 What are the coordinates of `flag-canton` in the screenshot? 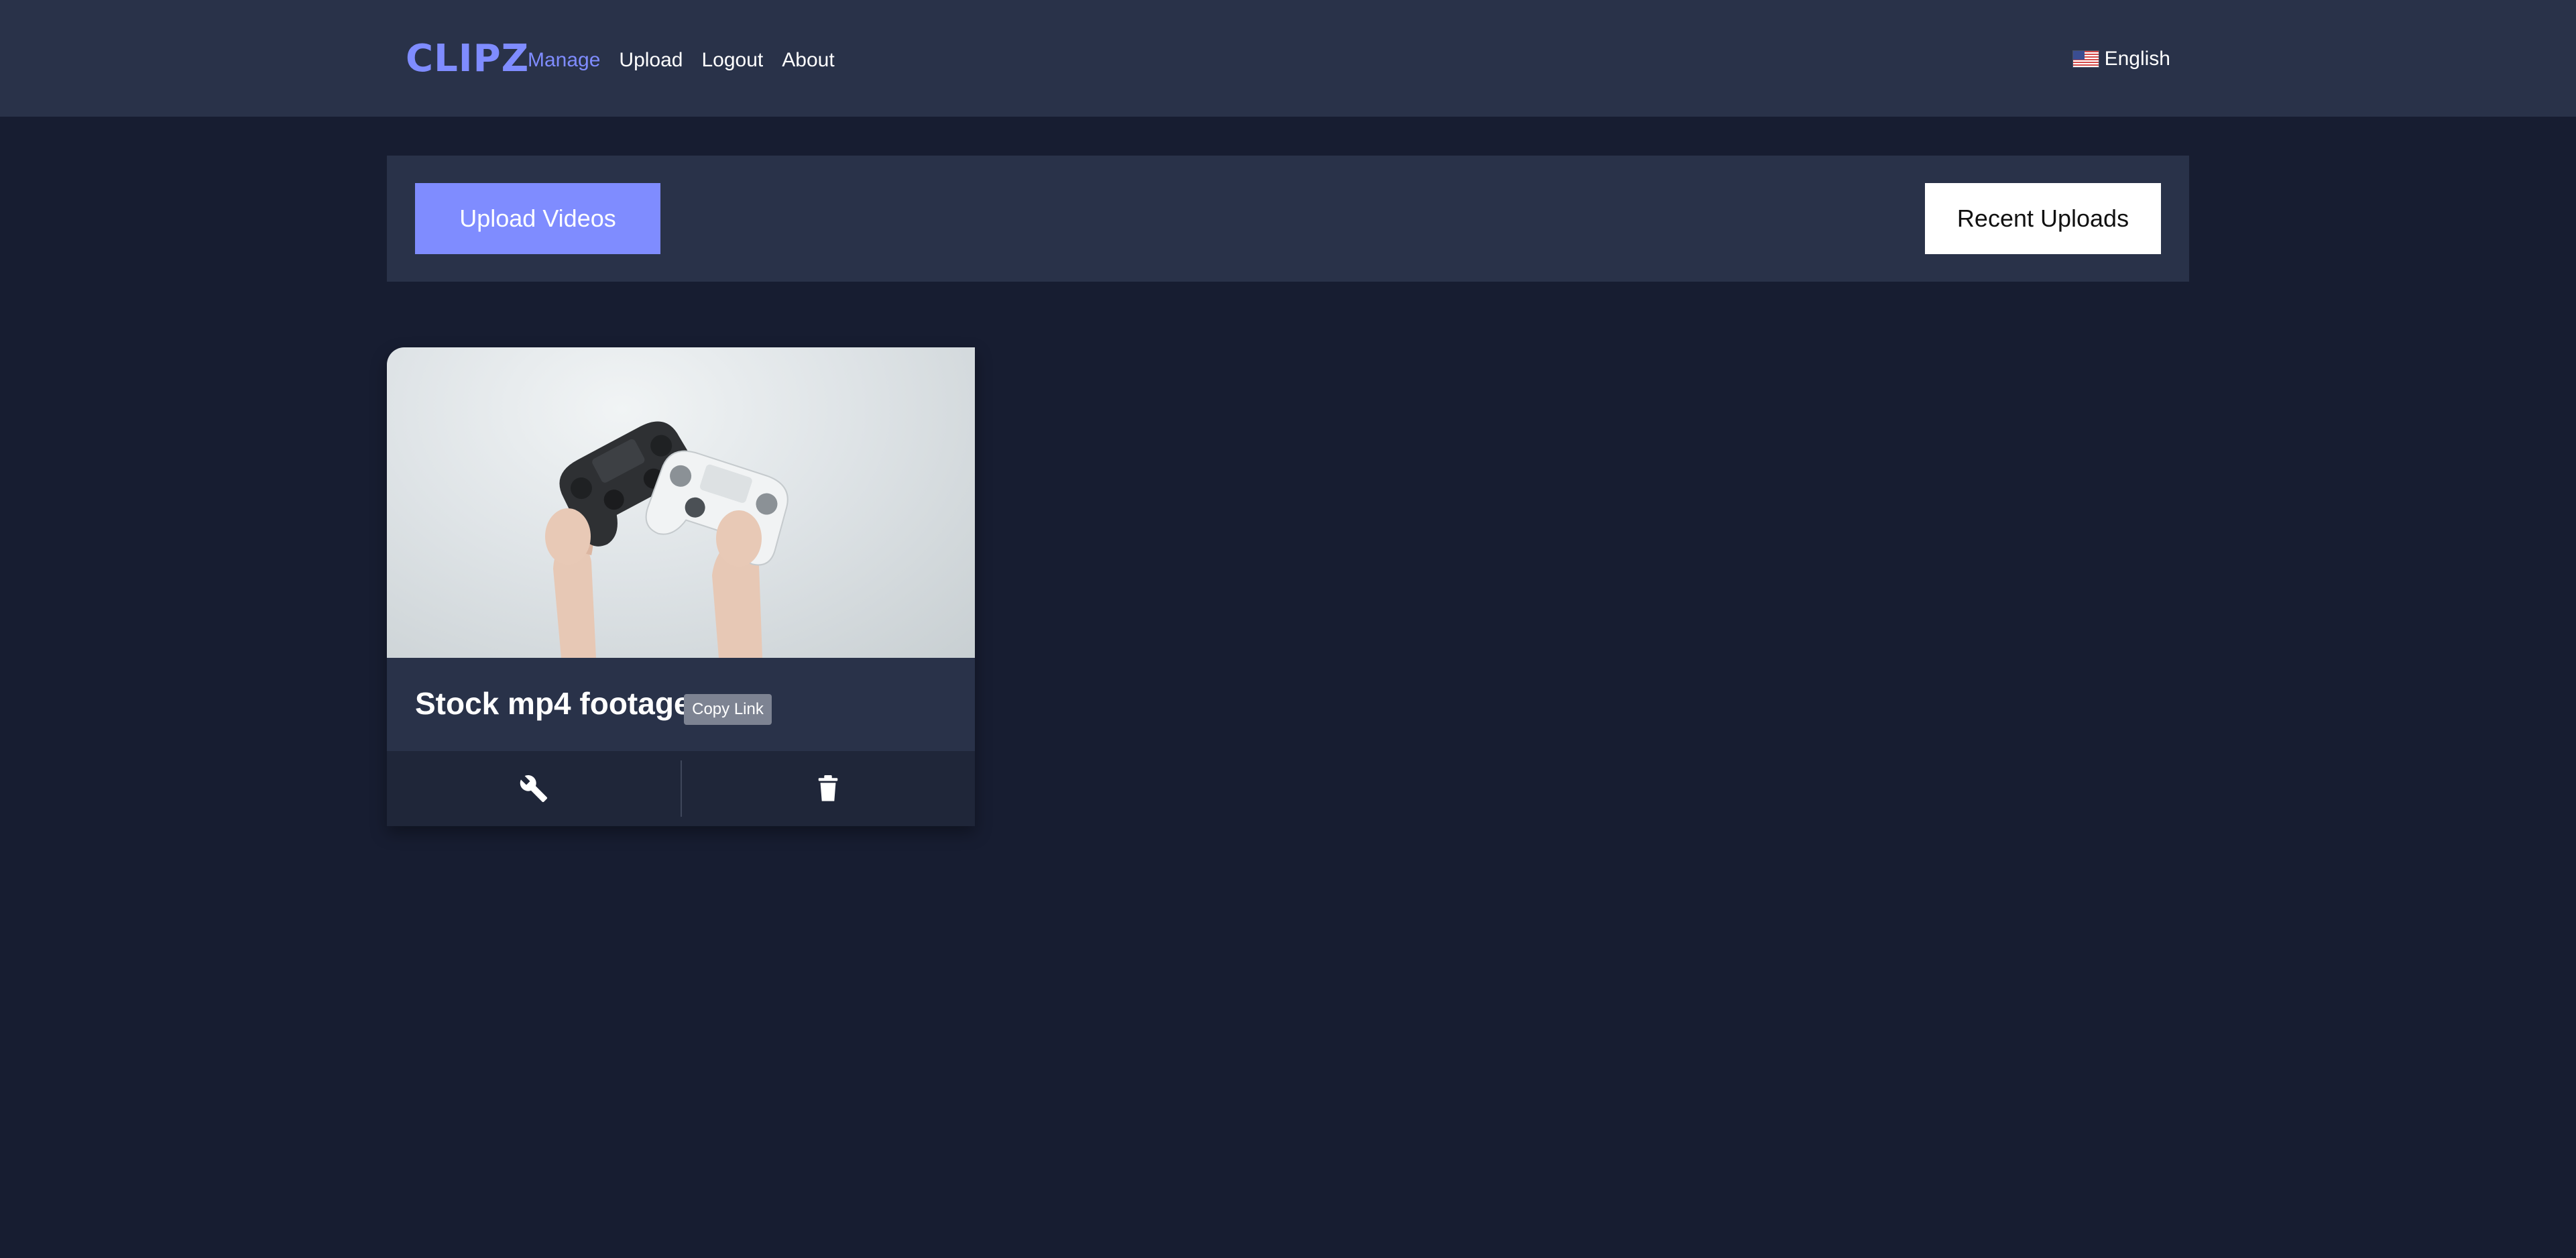 It's located at (2078, 55).